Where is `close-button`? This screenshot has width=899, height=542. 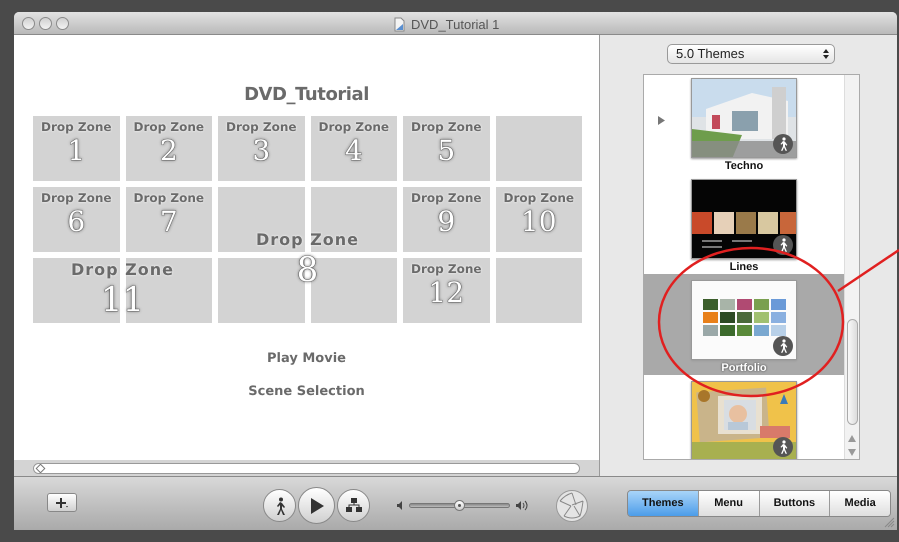 close-button is located at coordinates (28, 23).